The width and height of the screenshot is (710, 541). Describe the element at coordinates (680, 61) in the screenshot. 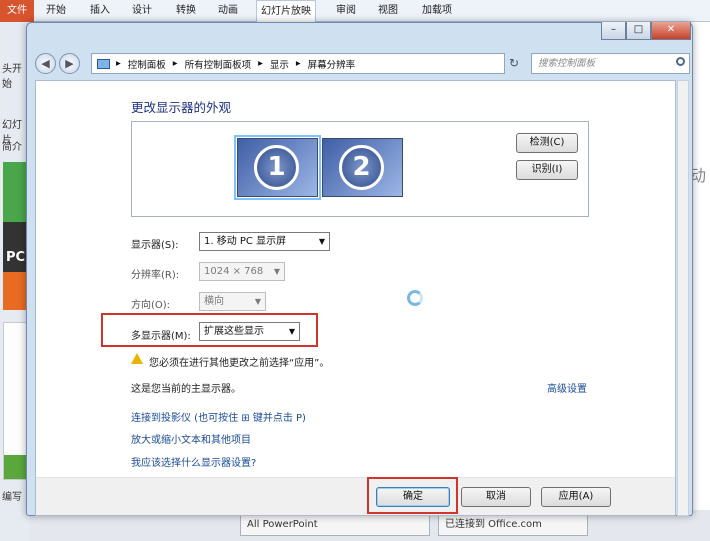

I see `search-icon` at that location.